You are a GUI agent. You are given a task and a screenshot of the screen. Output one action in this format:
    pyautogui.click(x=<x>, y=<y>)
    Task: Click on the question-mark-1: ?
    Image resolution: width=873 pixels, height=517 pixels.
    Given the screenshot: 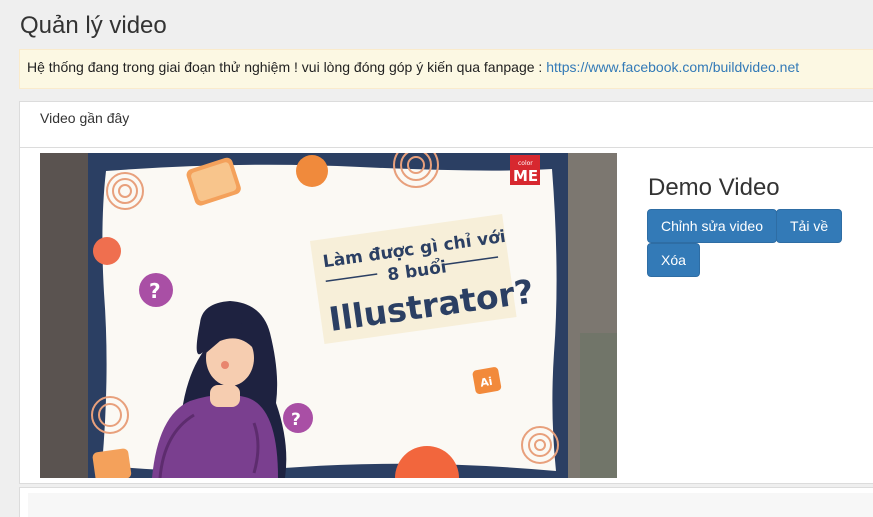 What is the action you would take?
    pyautogui.click(x=155, y=291)
    